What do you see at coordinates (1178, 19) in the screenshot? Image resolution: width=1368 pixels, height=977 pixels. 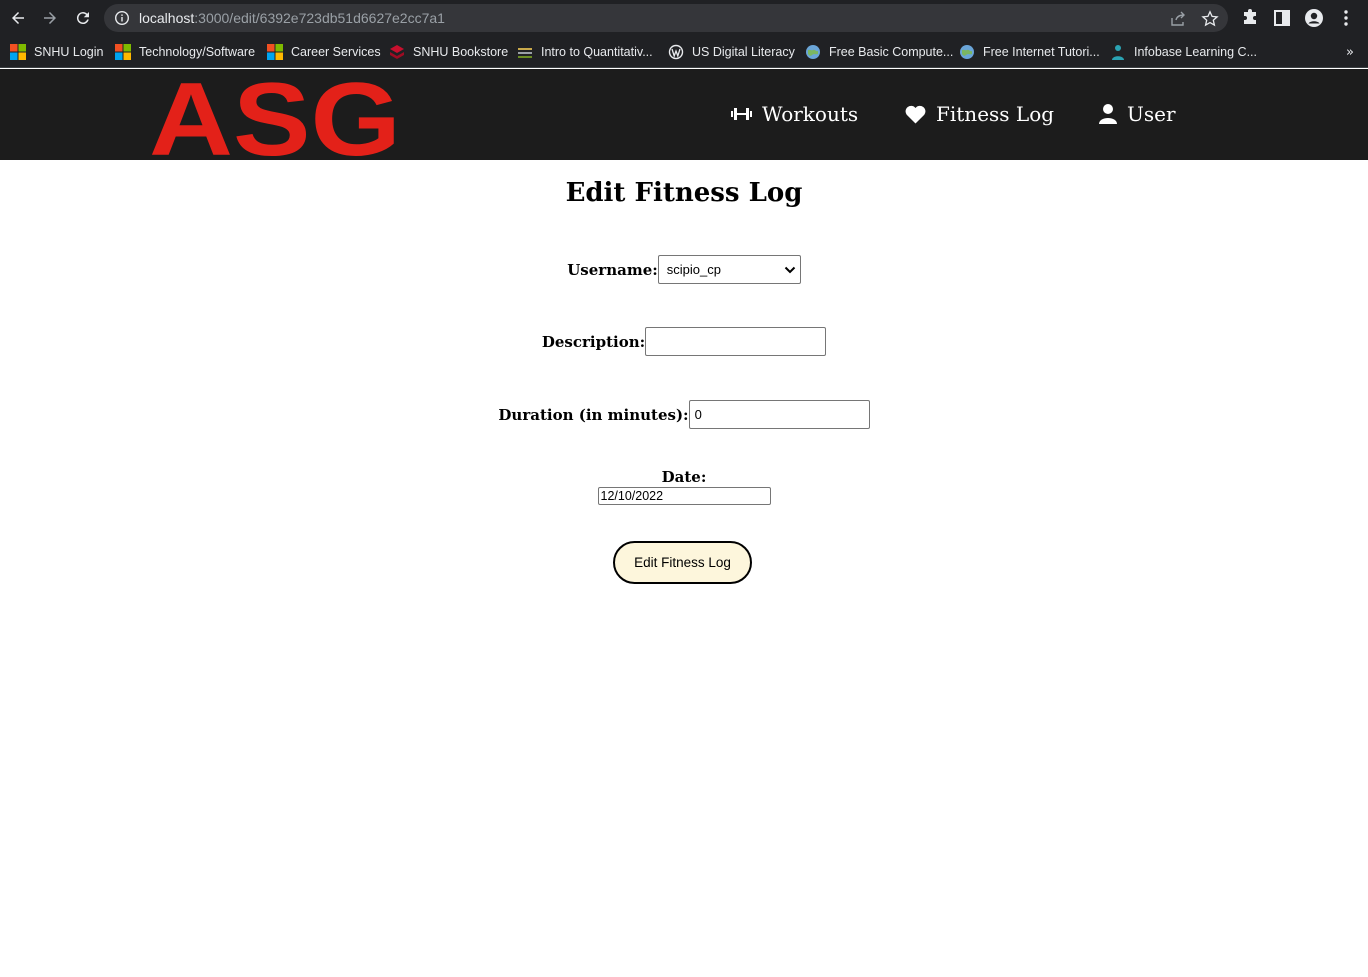 I see `share-icon` at bounding box center [1178, 19].